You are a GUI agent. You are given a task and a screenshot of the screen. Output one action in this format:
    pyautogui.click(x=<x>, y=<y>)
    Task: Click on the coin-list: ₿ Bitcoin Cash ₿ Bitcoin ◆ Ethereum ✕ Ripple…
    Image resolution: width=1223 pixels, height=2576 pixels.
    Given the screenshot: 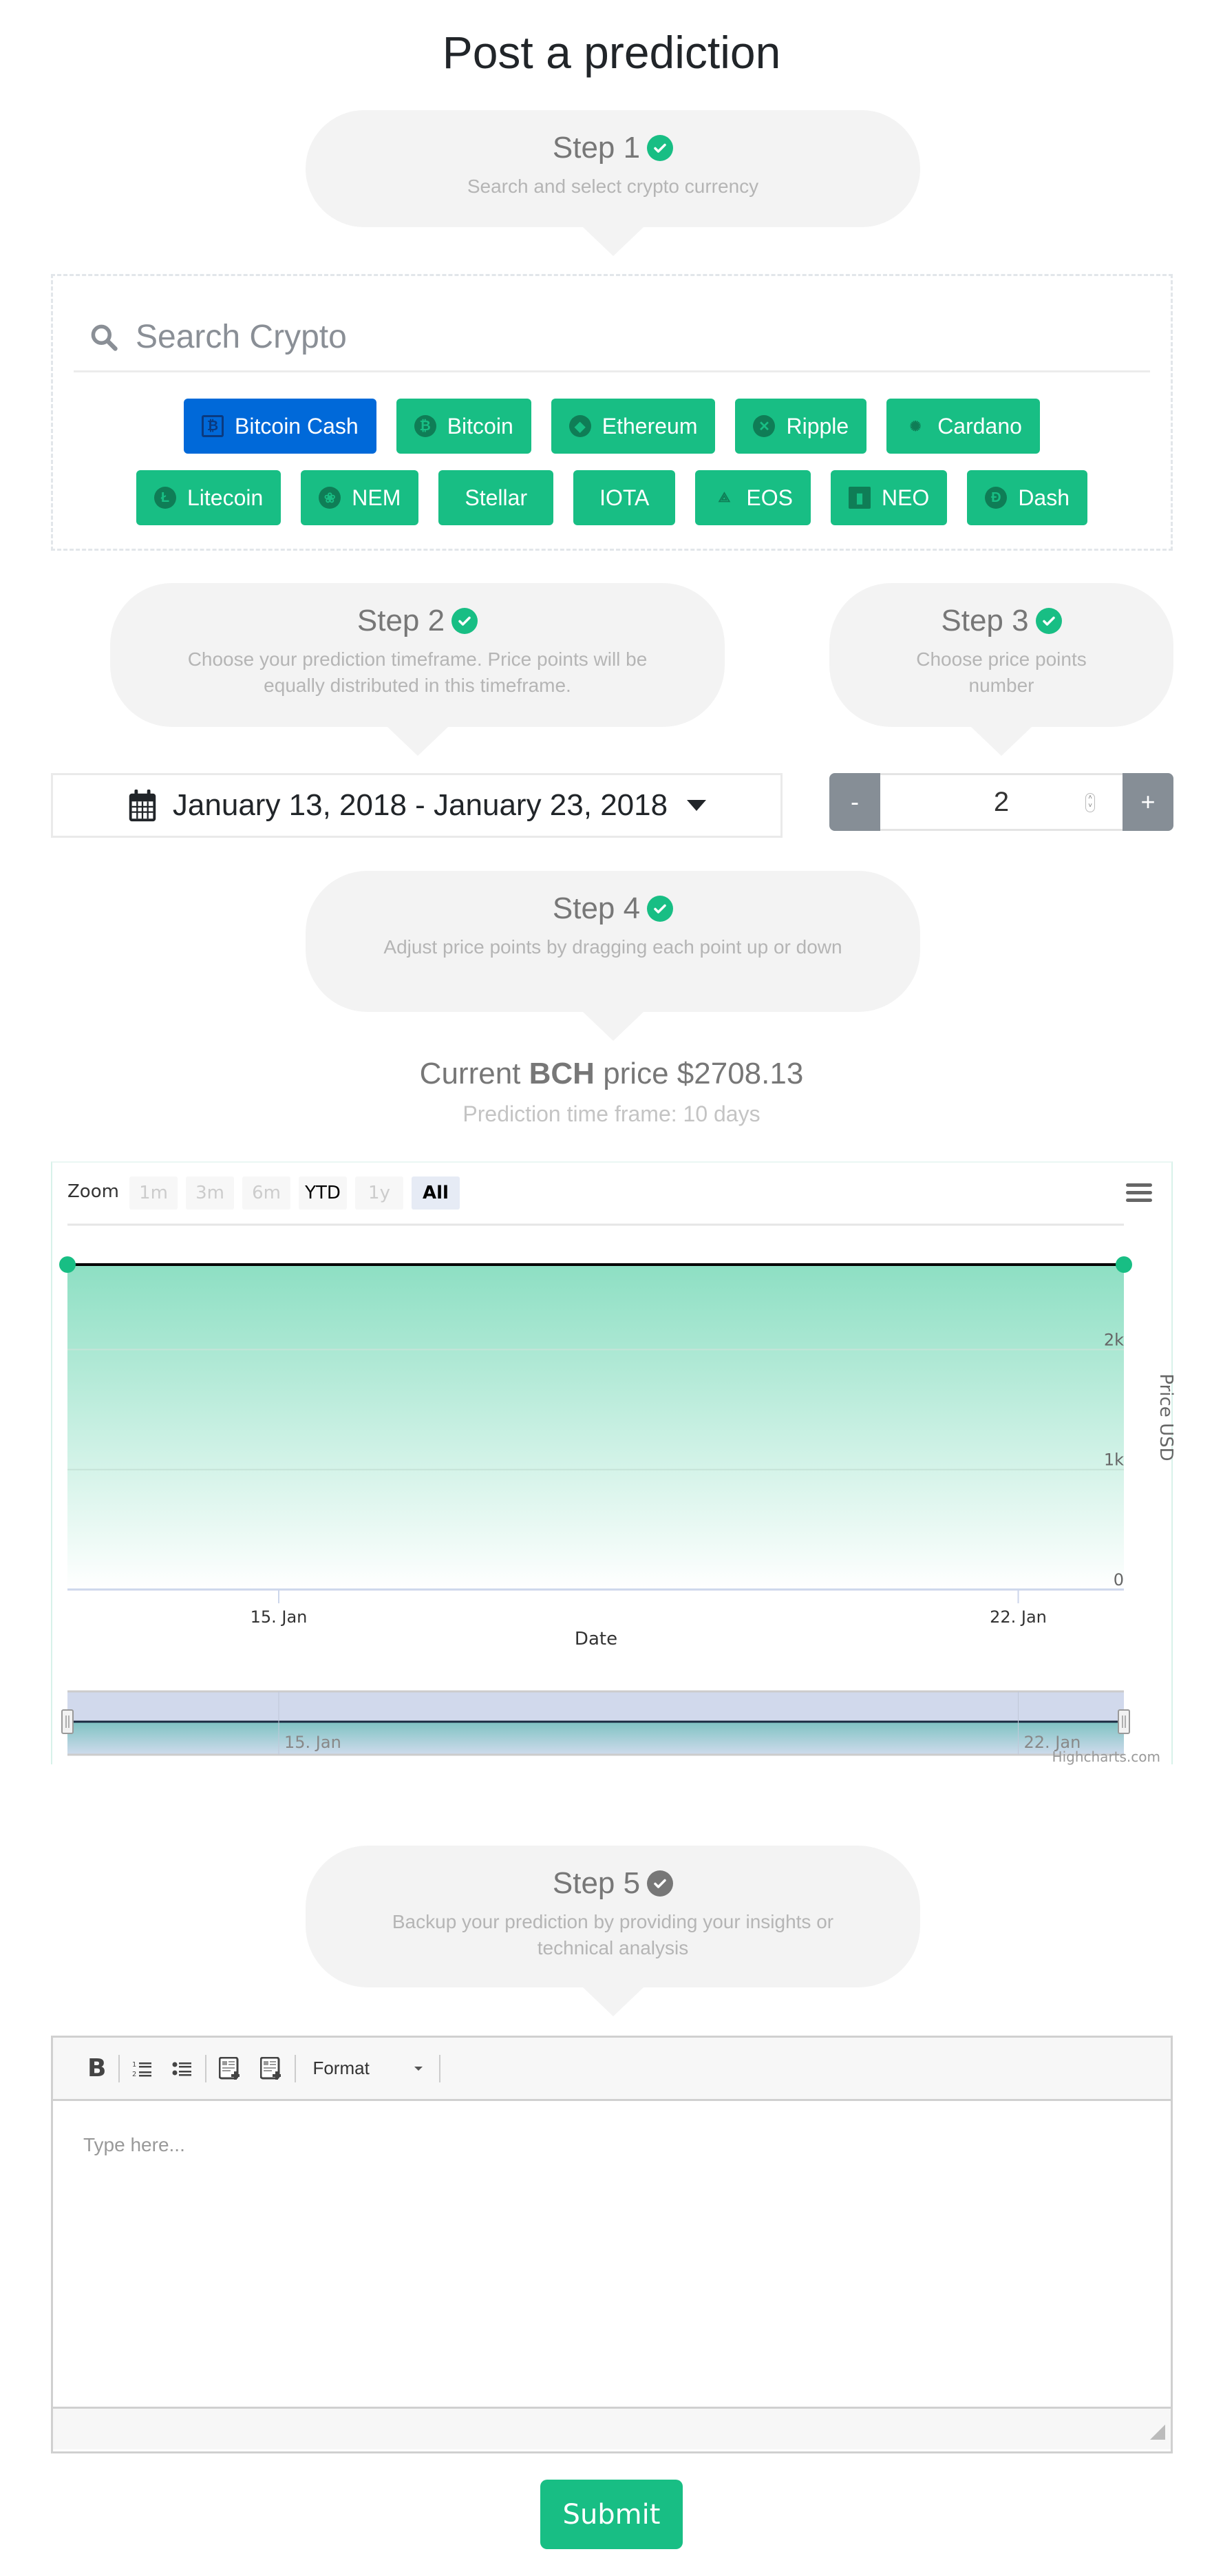 What is the action you would take?
    pyautogui.click(x=612, y=462)
    